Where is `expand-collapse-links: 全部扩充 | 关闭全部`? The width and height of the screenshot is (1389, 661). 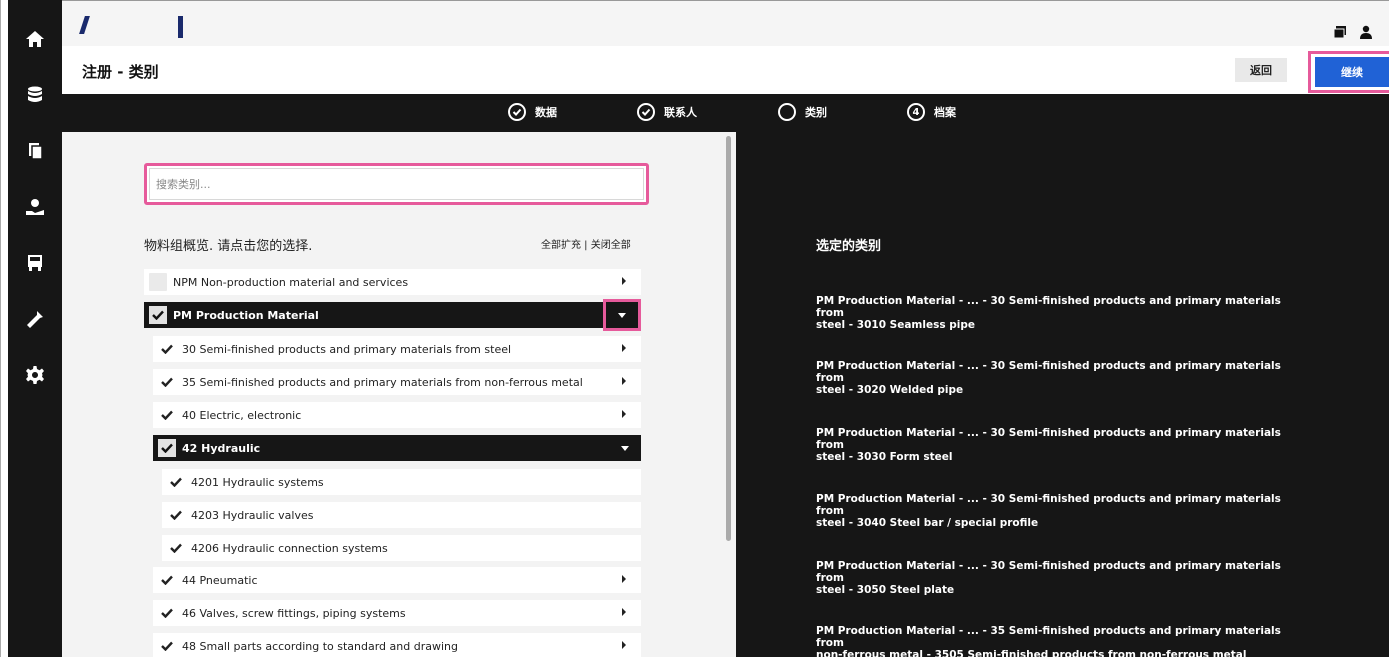 expand-collapse-links: 全部扩充 | 关闭全部 is located at coordinates (586, 243).